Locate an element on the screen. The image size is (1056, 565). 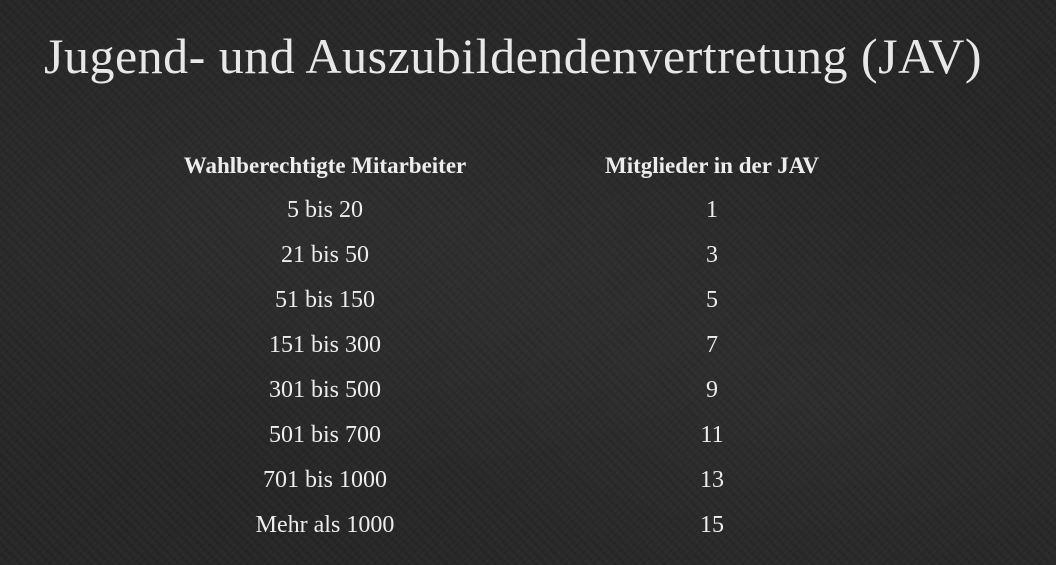
members-count-cell: 13 is located at coordinates (712, 480).